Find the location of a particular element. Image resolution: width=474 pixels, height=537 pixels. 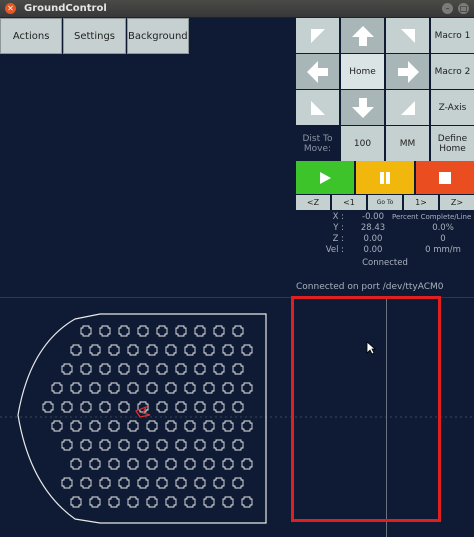

move-down-button is located at coordinates (362, 107).